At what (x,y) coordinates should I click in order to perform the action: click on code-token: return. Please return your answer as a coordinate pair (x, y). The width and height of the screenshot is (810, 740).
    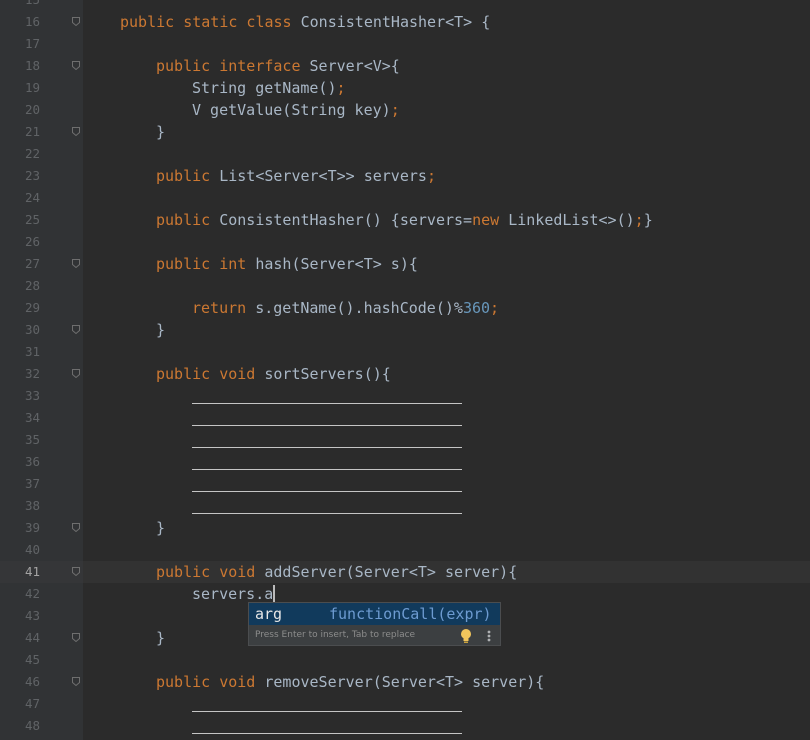
    Looking at the image, I should click on (224, 308).